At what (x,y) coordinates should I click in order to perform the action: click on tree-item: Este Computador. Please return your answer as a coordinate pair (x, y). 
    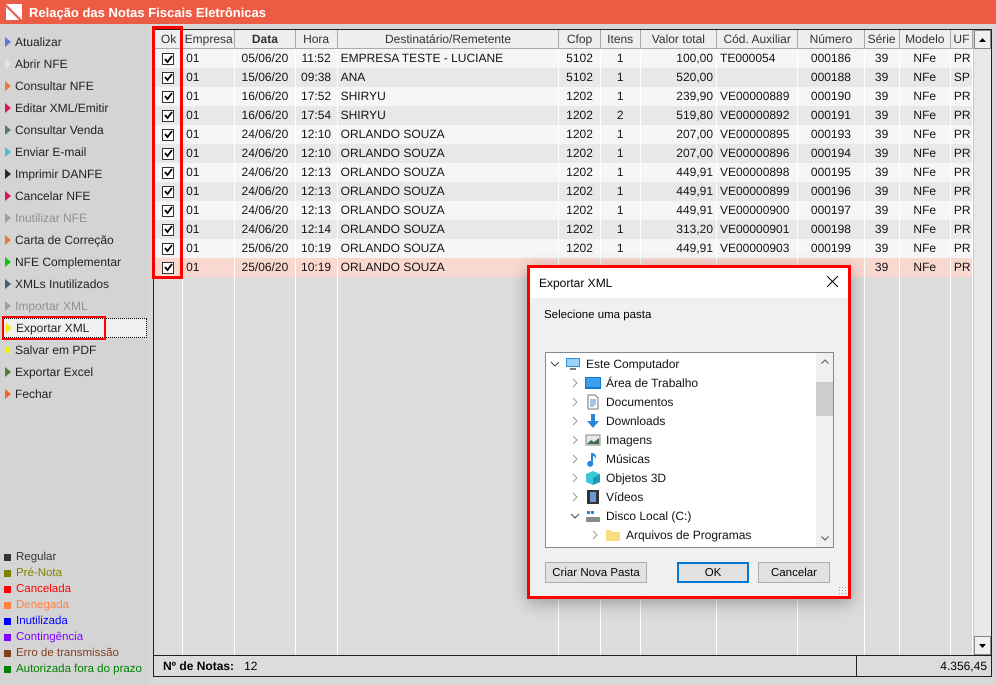
    Looking at the image, I should click on (681, 363).